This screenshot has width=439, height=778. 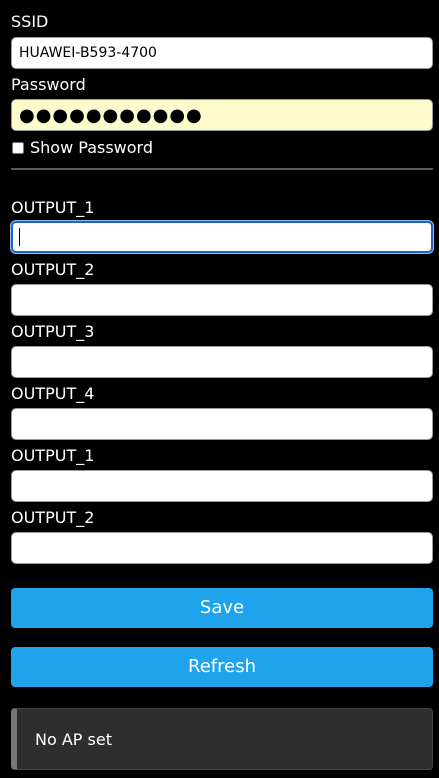 What do you see at coordinates (53, 269) in the screenshot?
I see `output-label-2: OUTPUT_2` at bounding box center [53, 269].